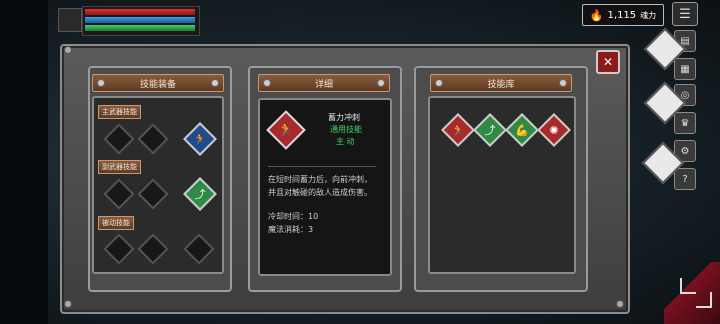 This screenshot has width=720, height=324. Describe the element at coordinates (704, 300) in the screenshot. I see `expand-corner-icon` at that location.